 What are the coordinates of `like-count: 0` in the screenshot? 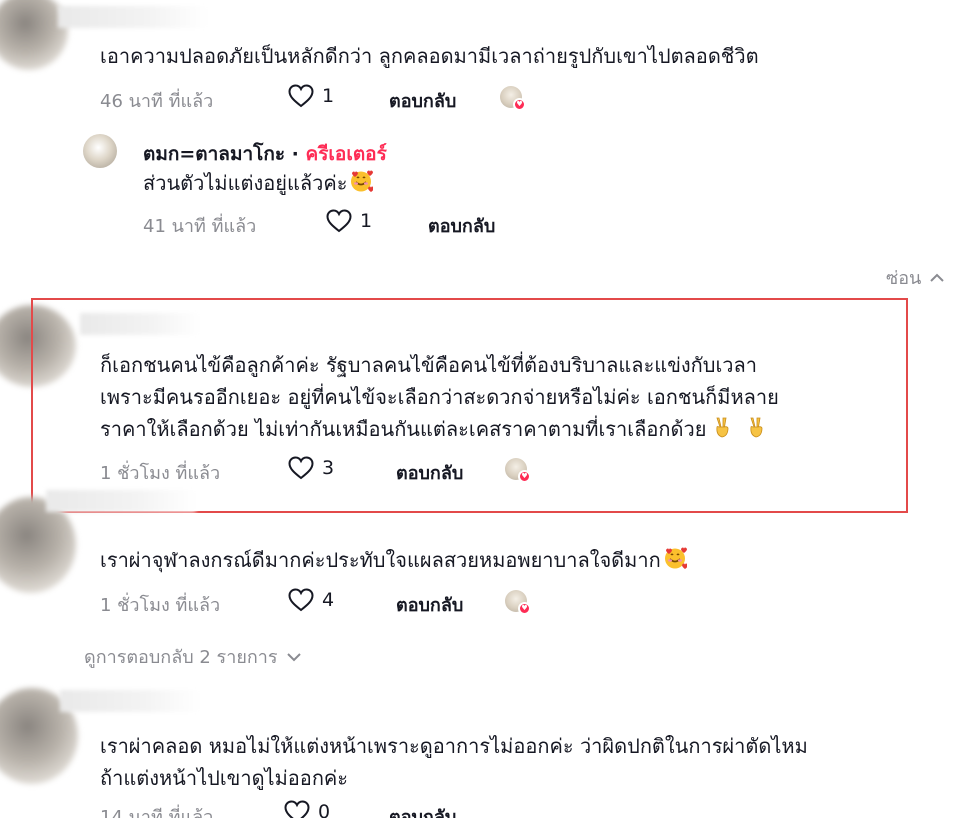 It's located at (324, 809).